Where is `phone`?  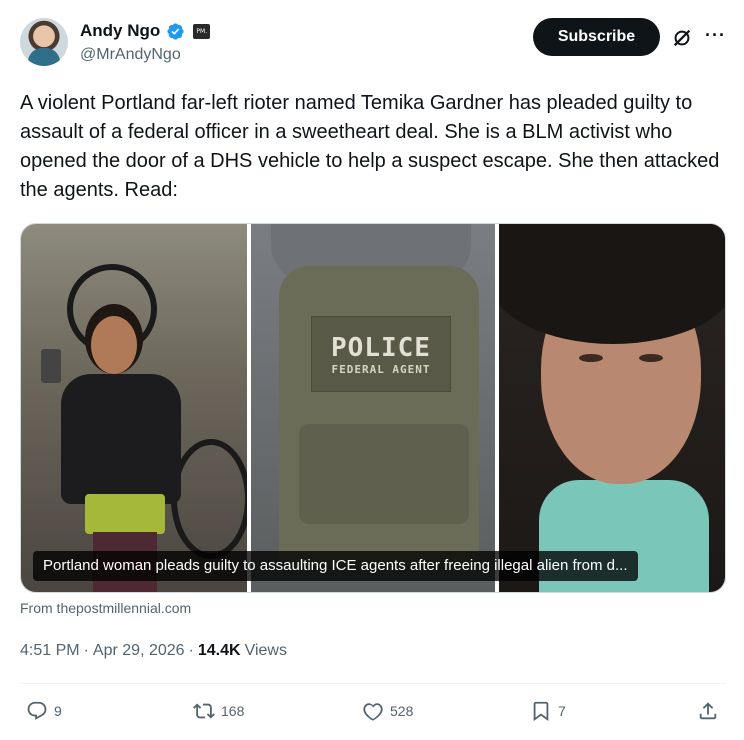
phone is located at coordinates (51, 366).